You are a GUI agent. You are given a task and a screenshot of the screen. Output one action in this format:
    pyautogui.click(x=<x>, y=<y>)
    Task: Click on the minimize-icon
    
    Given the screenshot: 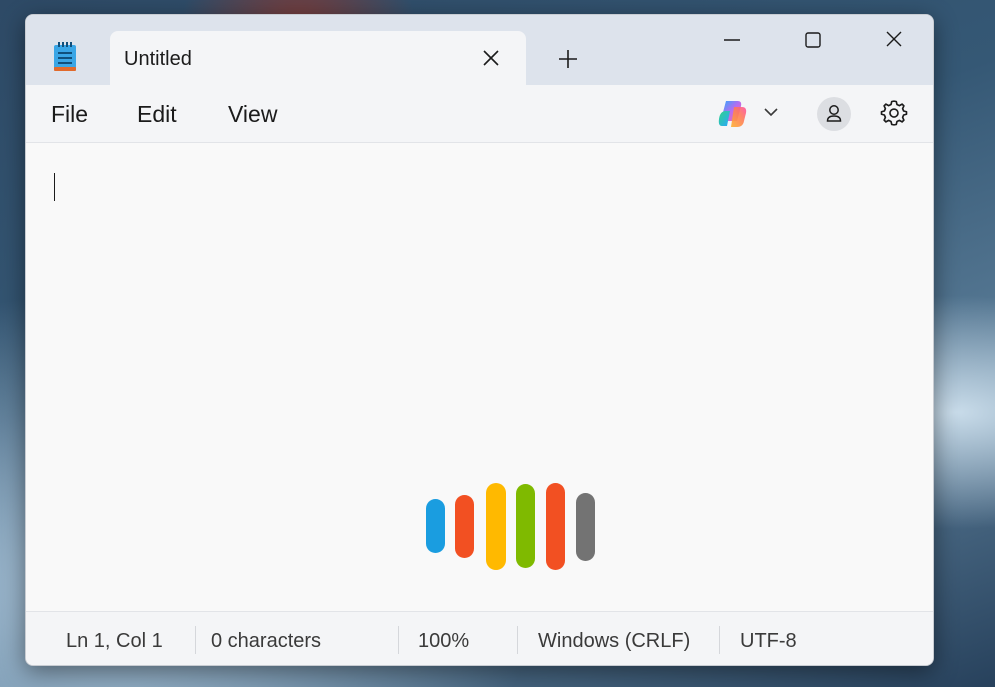 What is the action you would take?
    pyautogui.click(x=732, y=40)
    